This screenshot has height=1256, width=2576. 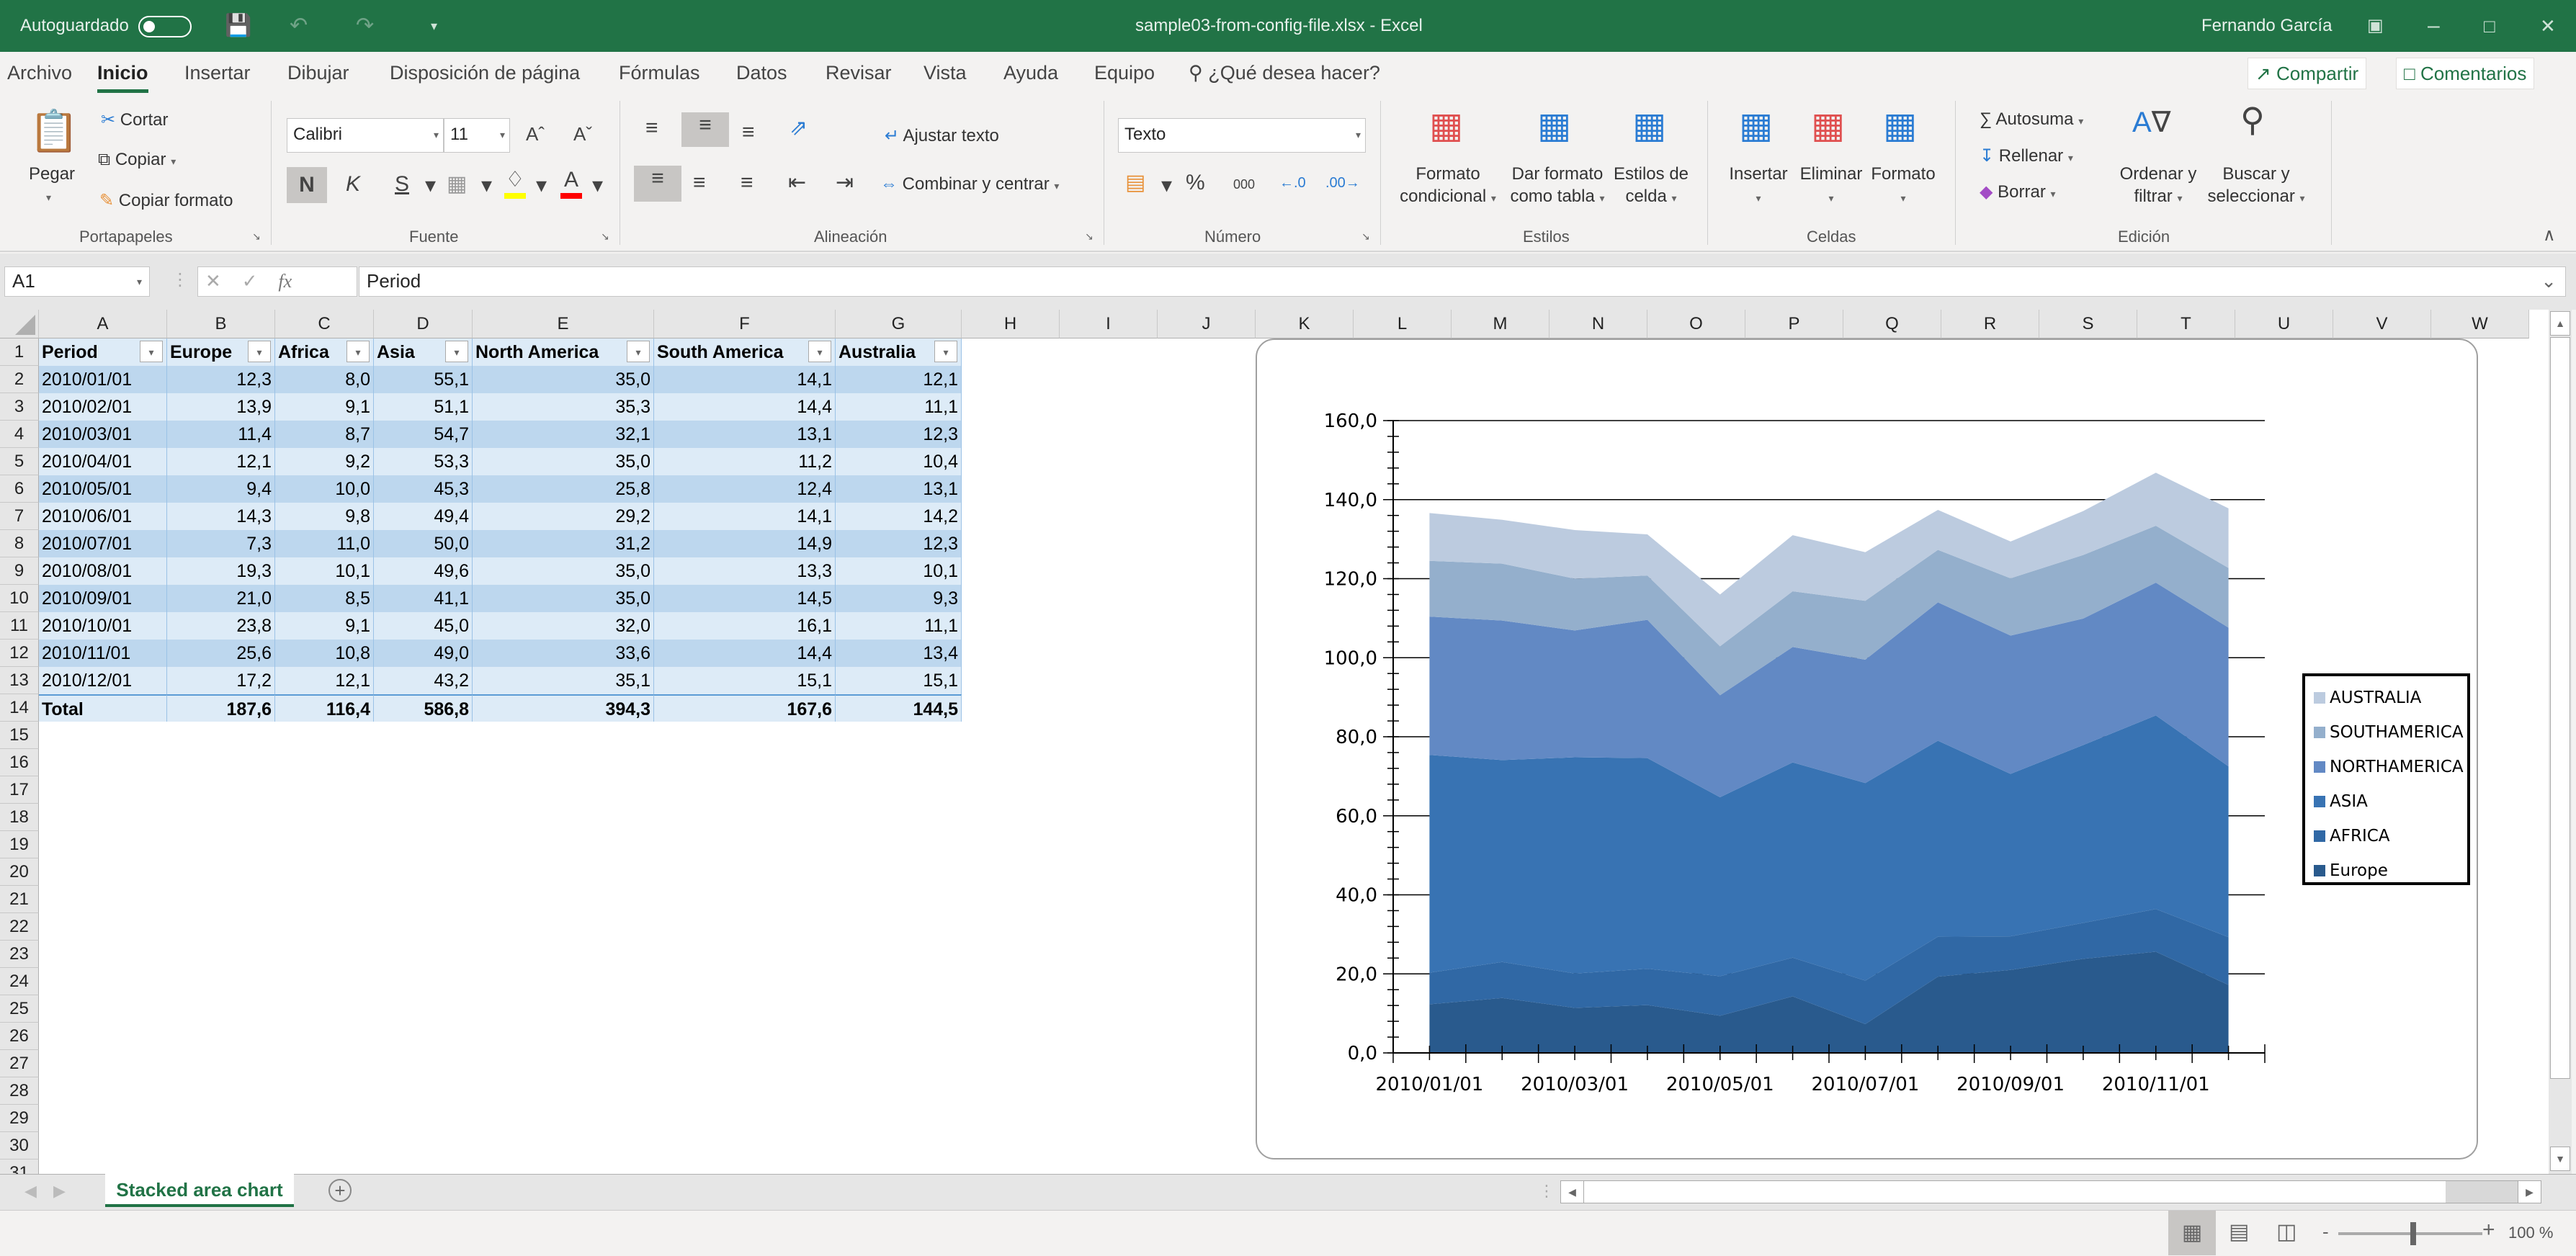 What do you see at coordinates (221, 653) in the screenshot?
I see `table-cell: 25,6` at bounding box center [221, 653].